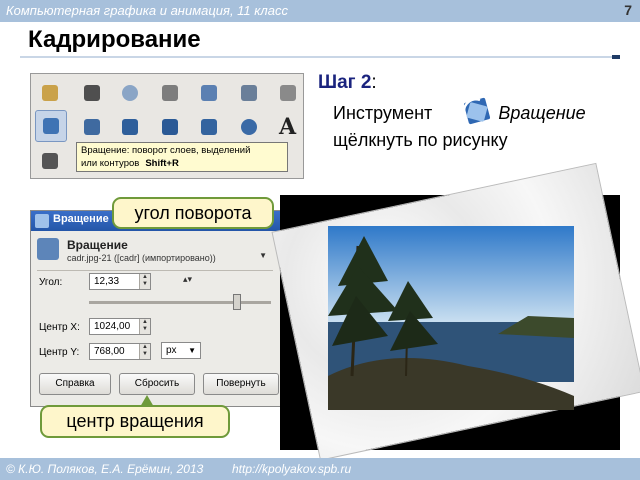 The image size is (640, 480). What do you see at coordinates (249, 93) in the screenshot?
I see `align-icon` at bounding box center [249, 93].